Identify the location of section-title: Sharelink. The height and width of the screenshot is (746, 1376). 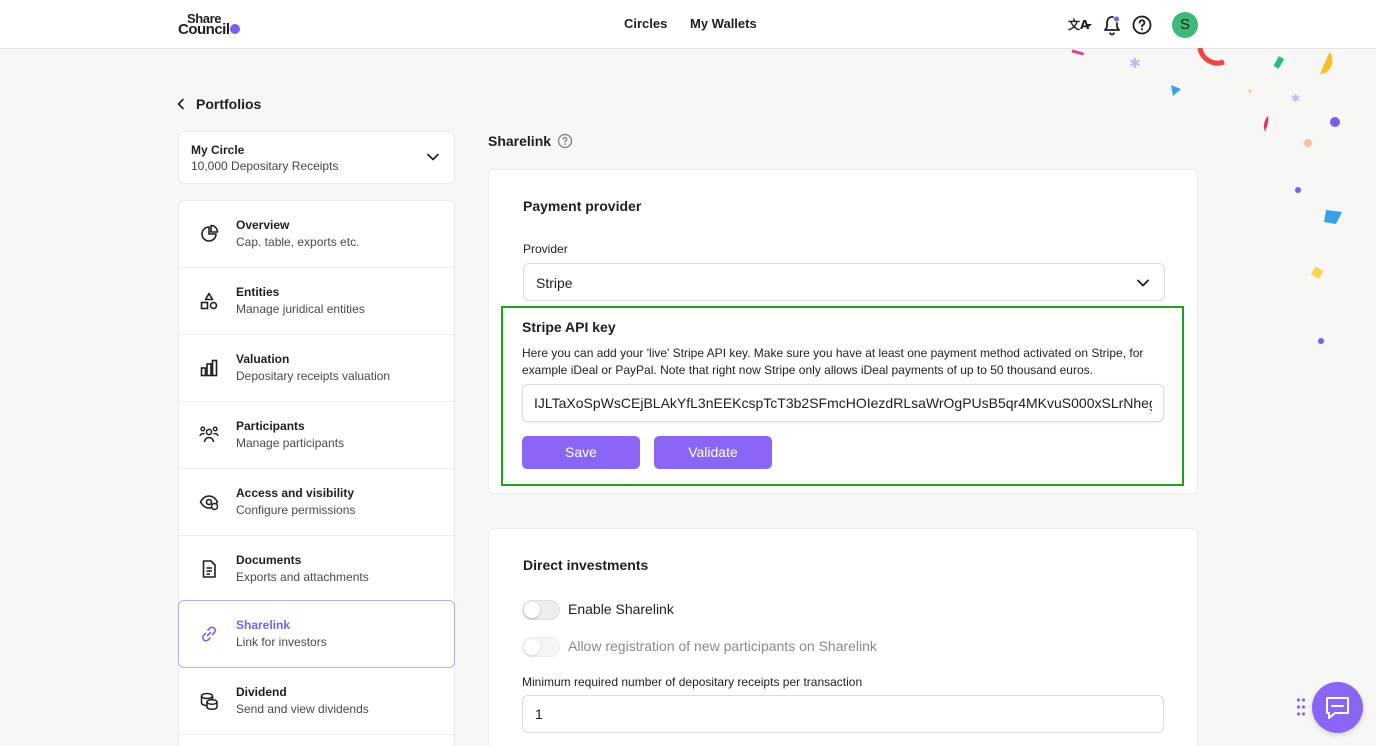
(530, 141).